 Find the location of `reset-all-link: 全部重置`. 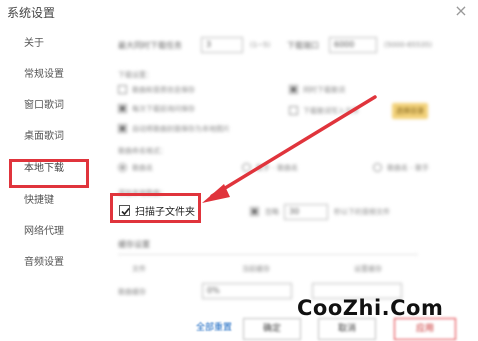

reset-all-link: 全部重置 is located at coordinates (214, 326).